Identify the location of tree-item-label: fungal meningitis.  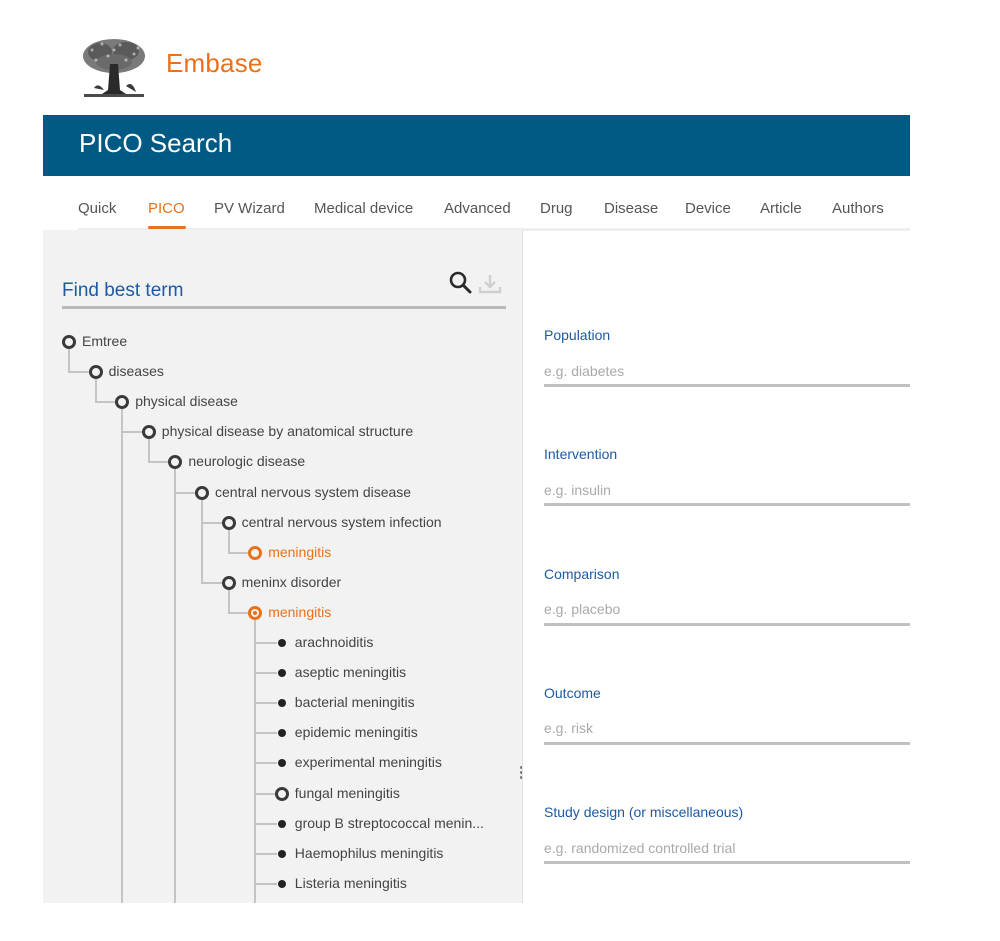
(347, 793).